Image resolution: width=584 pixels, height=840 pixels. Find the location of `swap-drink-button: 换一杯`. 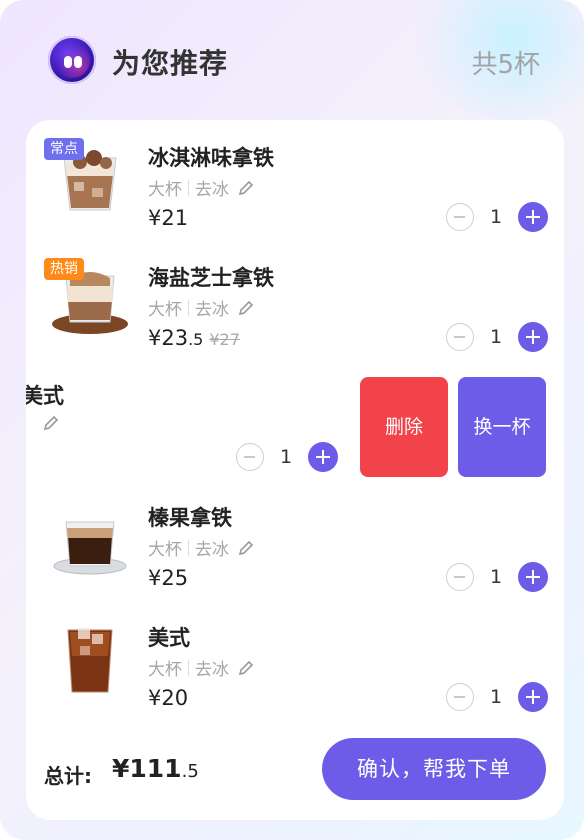

swap-drink-button: 换一杯 is located at coordinates (502, 427).